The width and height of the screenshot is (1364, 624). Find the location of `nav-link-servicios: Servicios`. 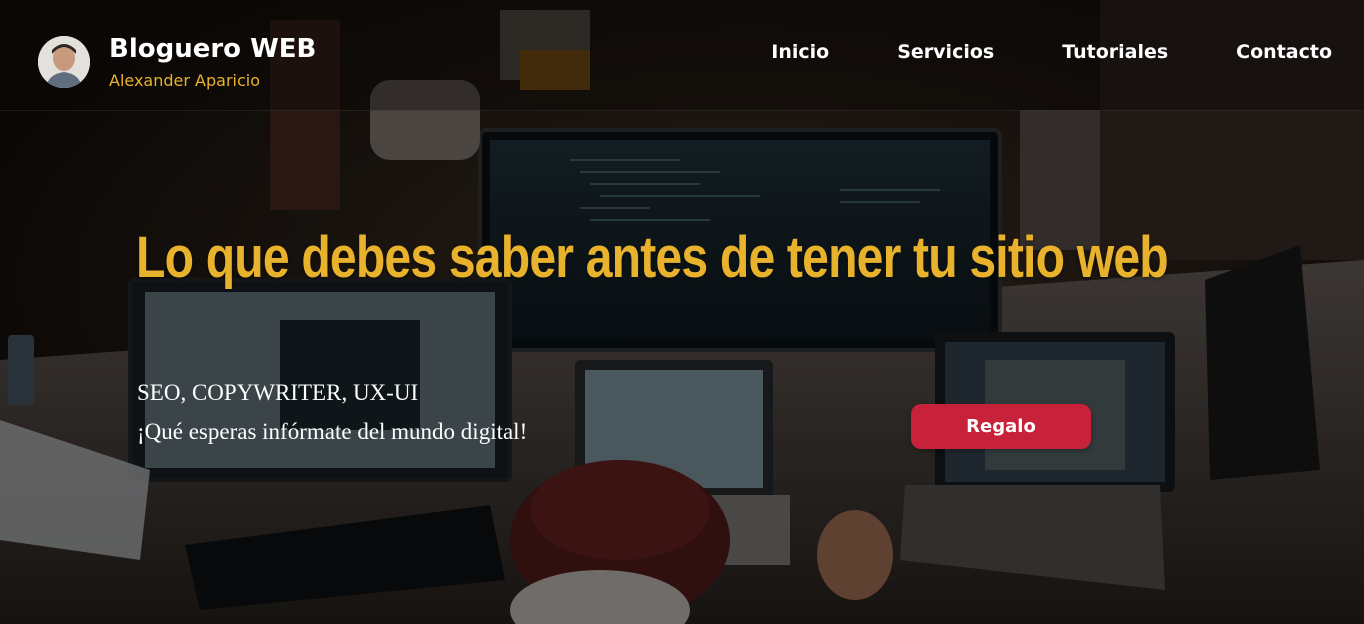

nav-link-servicios: Servicios is located at coordinates (945, 52).